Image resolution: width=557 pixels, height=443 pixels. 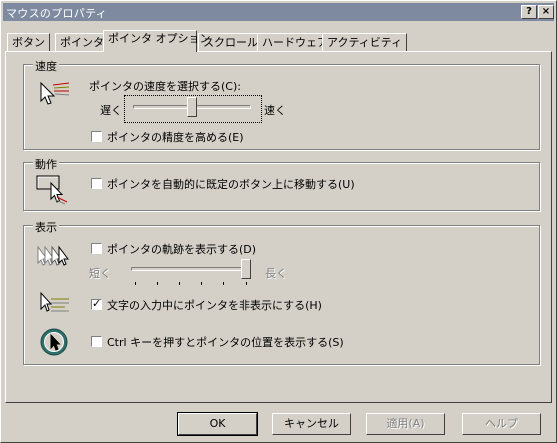 What do you see at coordinates (54, 301) in the screenshot?
I see `hide-pointer-icon` at bounding box center [54, 301].